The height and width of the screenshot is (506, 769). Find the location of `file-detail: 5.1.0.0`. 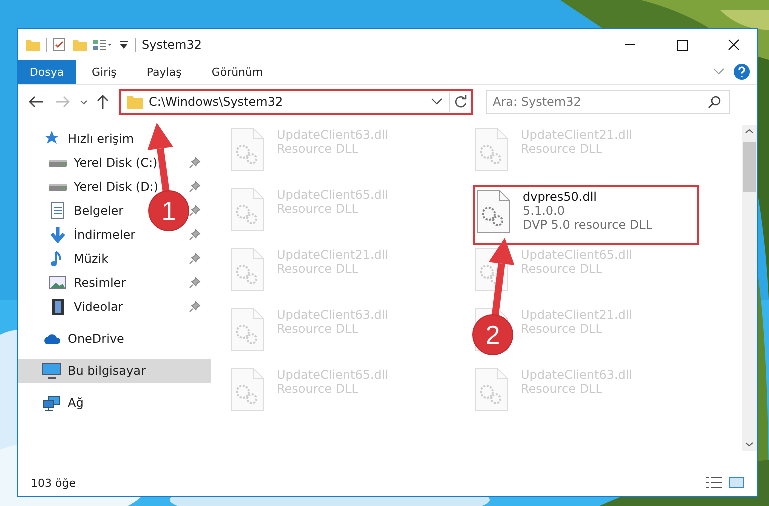

file-detail: 5.1.0.0 is located at coordinates (544, 211).